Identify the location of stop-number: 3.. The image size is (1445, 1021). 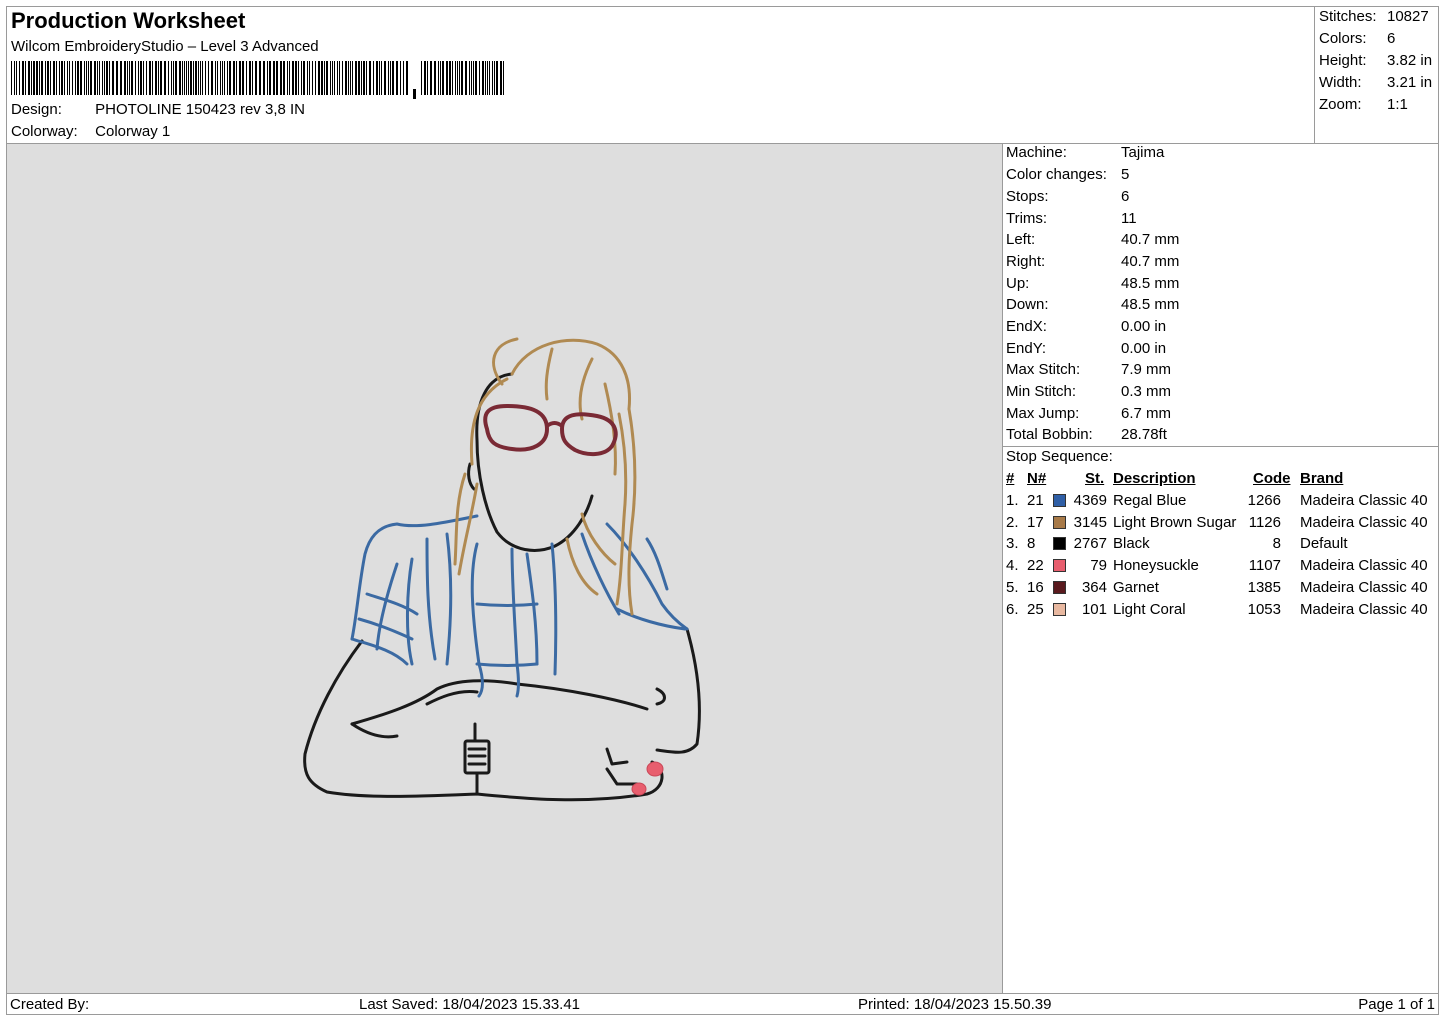
(1012, 544).